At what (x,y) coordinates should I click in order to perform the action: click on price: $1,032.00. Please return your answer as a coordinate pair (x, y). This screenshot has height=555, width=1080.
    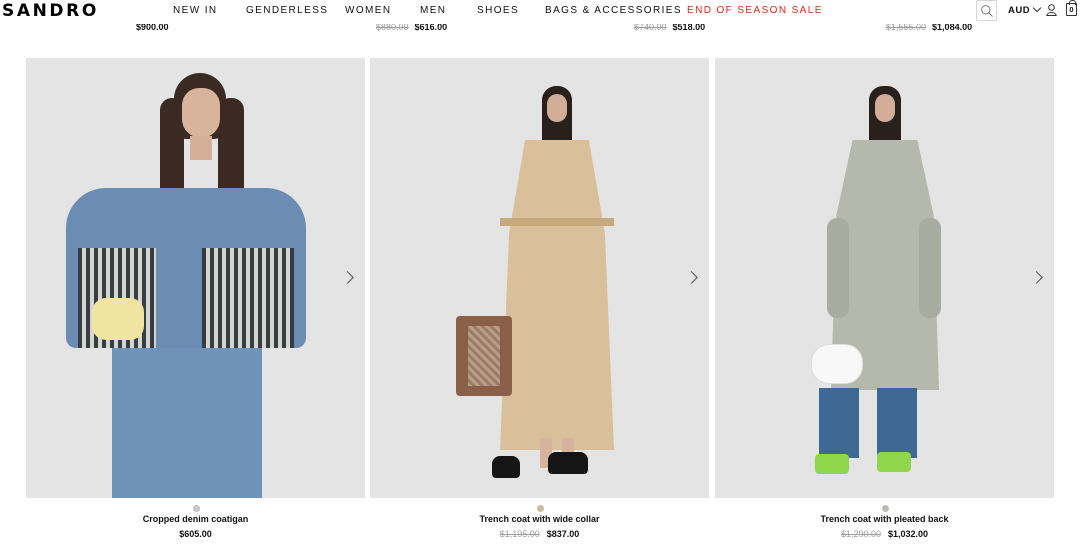
    Looking at the image, I should click on (908, 534).